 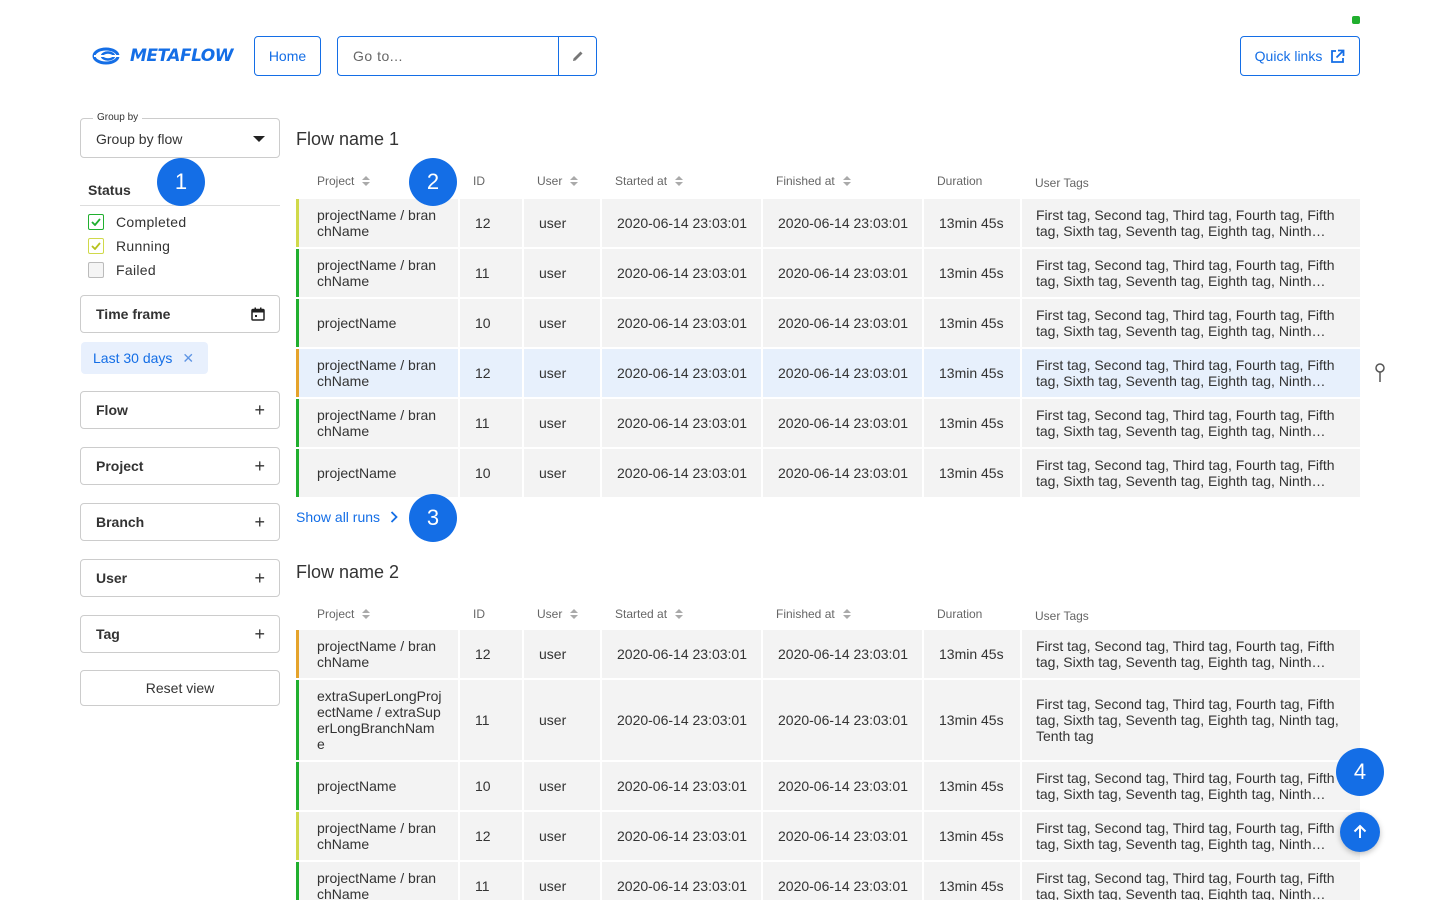 What do you see at coordinates (347, 517) in the screenshot?
I see `show-all-runs-link: Show all runs` at bounding box center [347, 517].